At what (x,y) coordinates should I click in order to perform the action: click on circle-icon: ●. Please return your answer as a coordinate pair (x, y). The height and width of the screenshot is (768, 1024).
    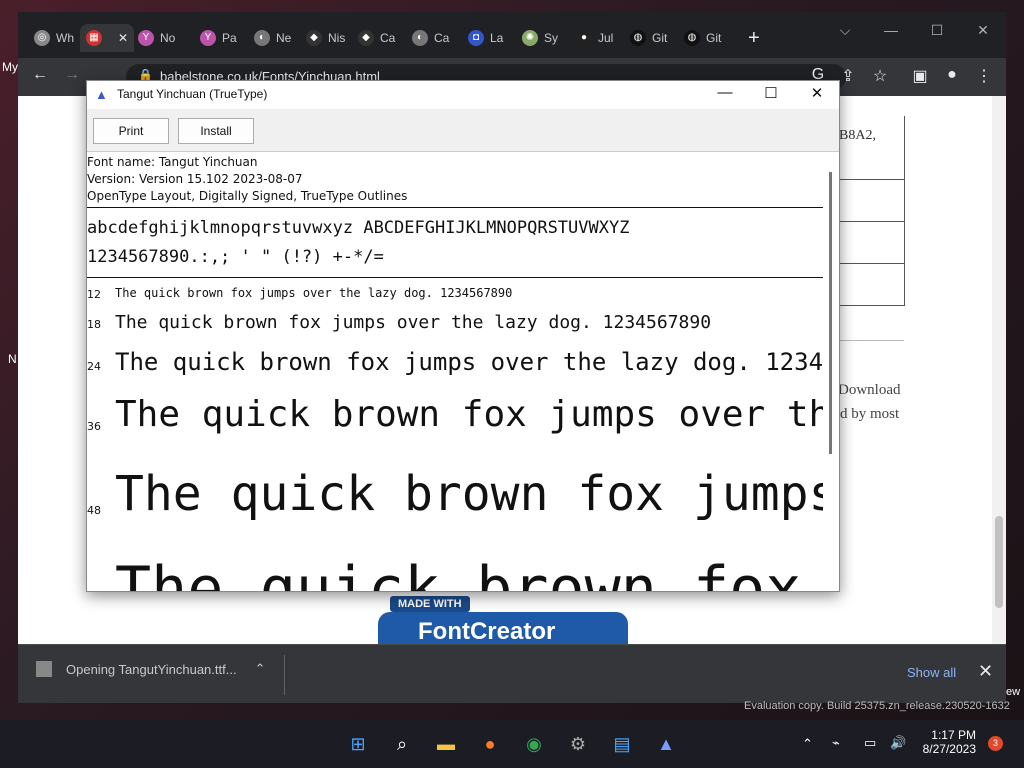
    Looking at the image, I should click on (584, 38).